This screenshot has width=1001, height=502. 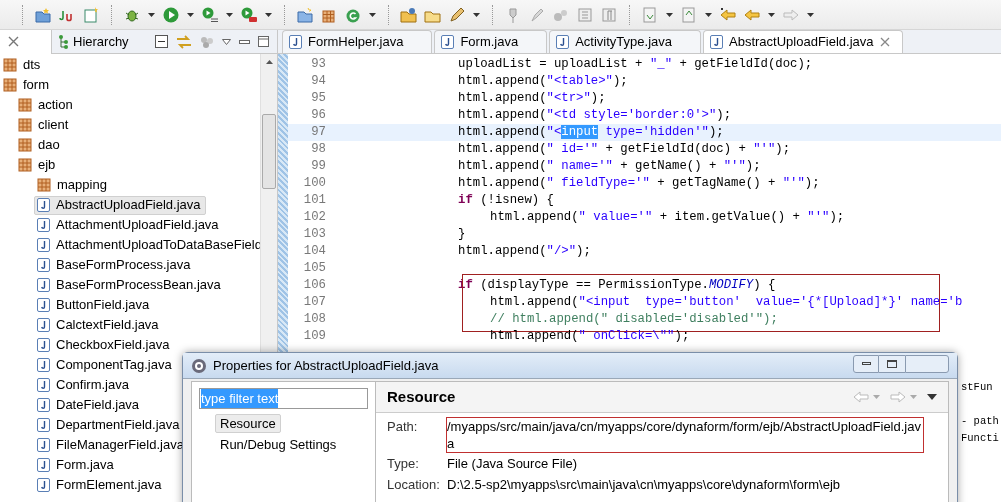 I want to click on maximize-icon, so click(x=263, y=41).